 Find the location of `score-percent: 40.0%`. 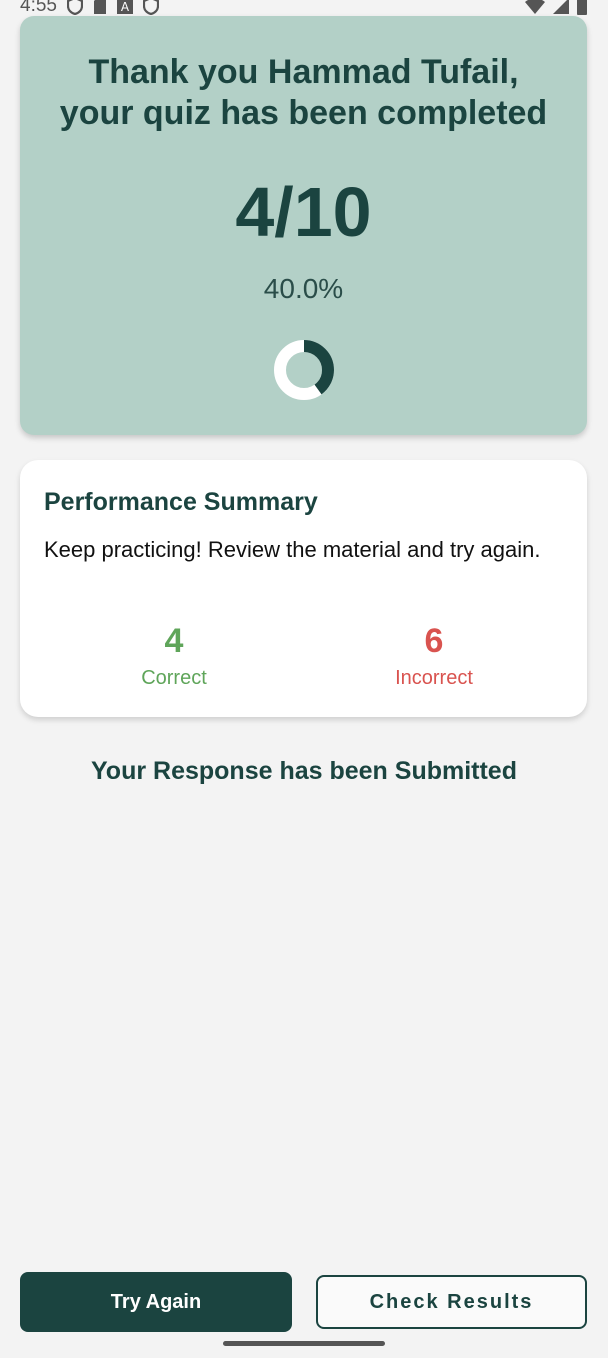

score-percent: 40.0% is located at coordinates (303, 288).